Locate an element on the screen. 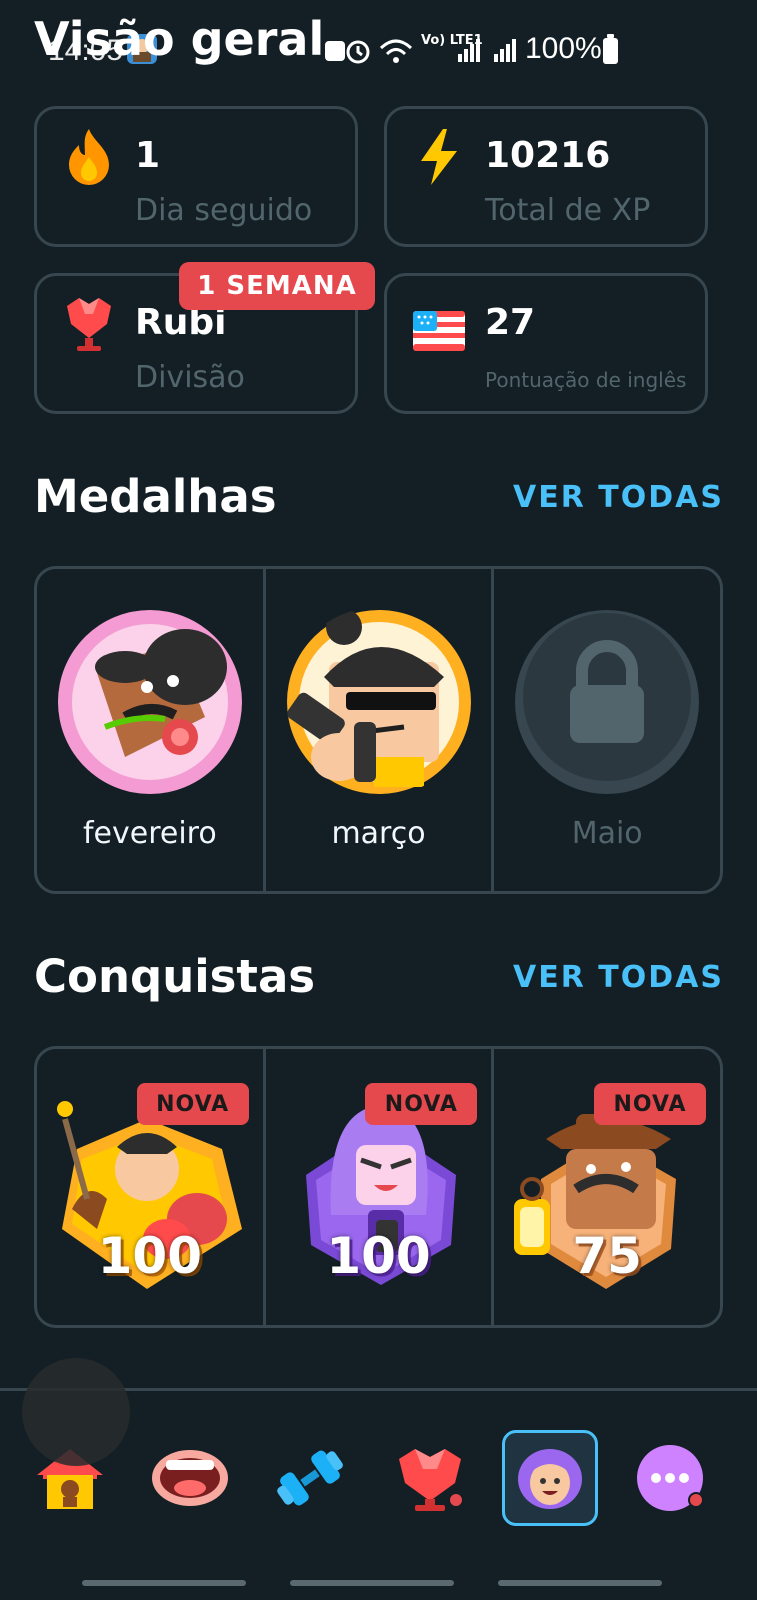 This screenshot has width=757, height=1600. lightning-icon is located at coordinates (439, 157).